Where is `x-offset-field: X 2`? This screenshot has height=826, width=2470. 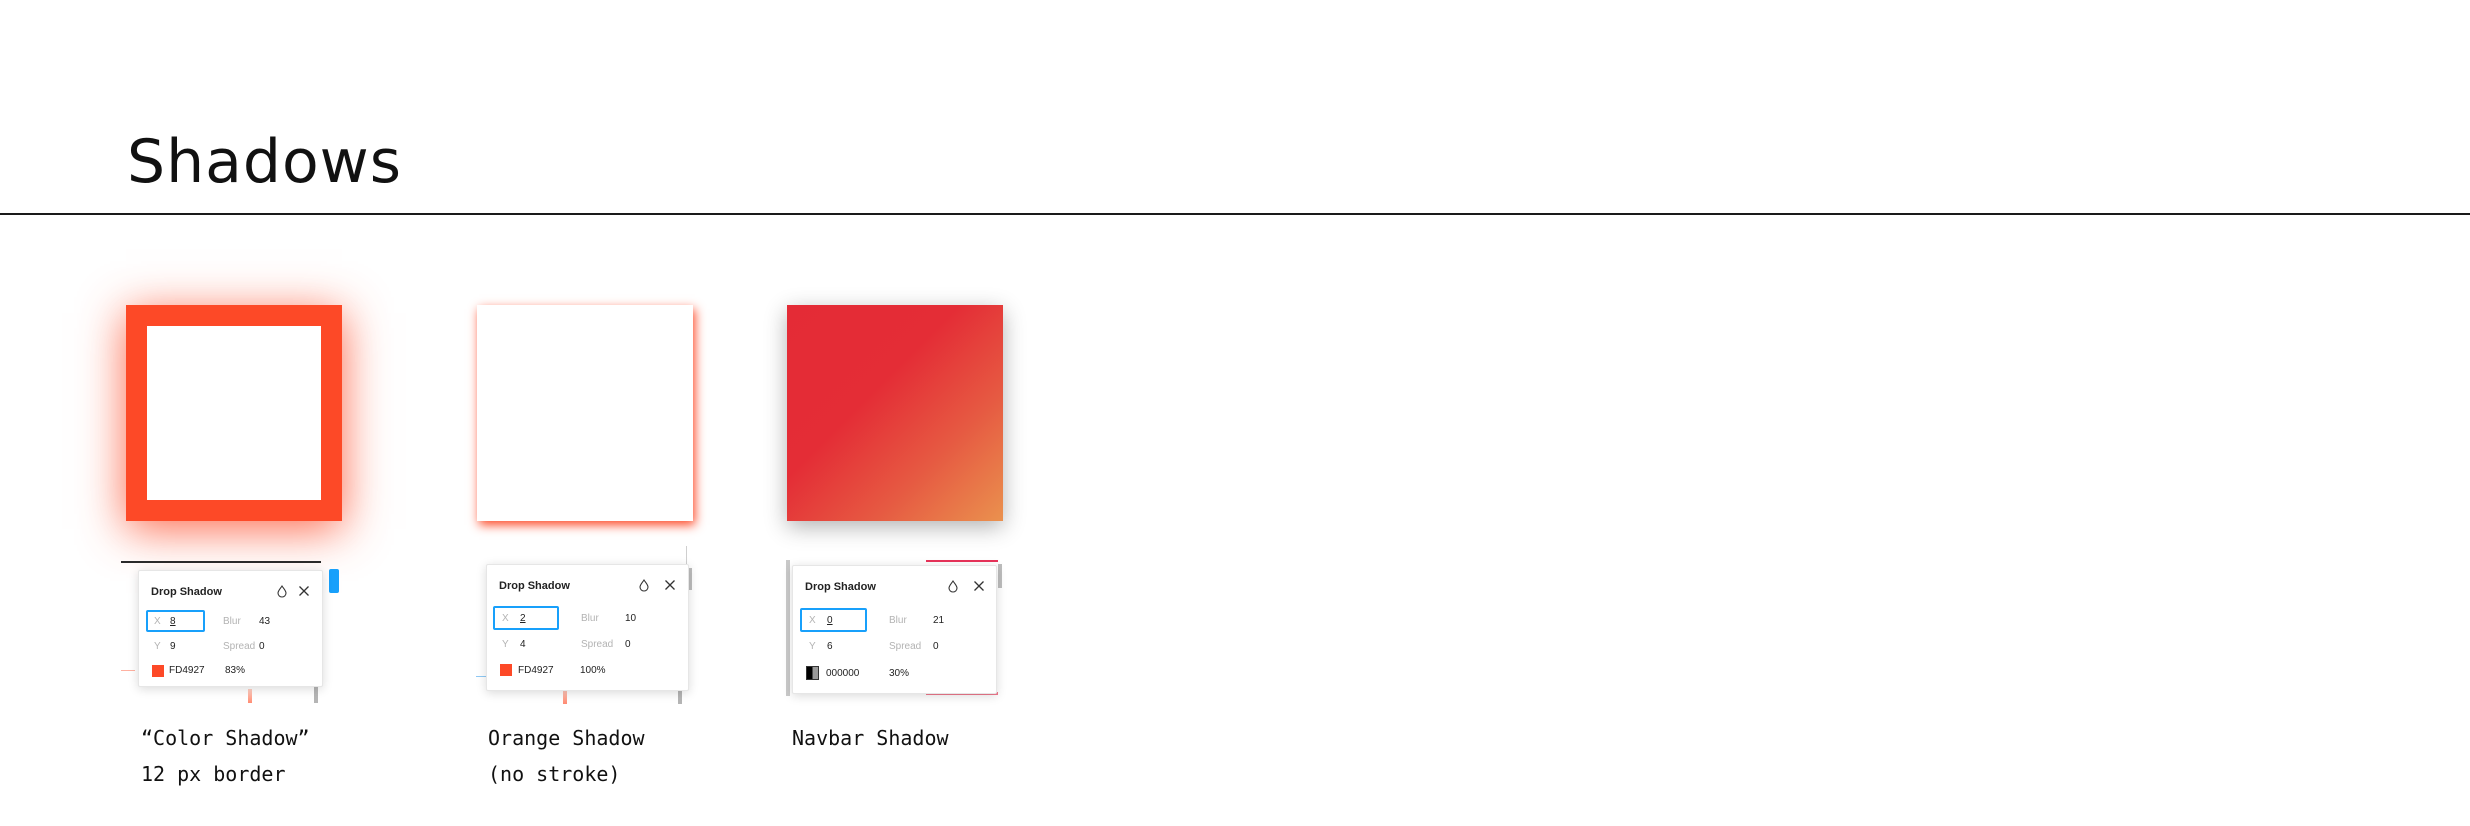 x-offset-field: X 2 is located at coordinates (526, 618).